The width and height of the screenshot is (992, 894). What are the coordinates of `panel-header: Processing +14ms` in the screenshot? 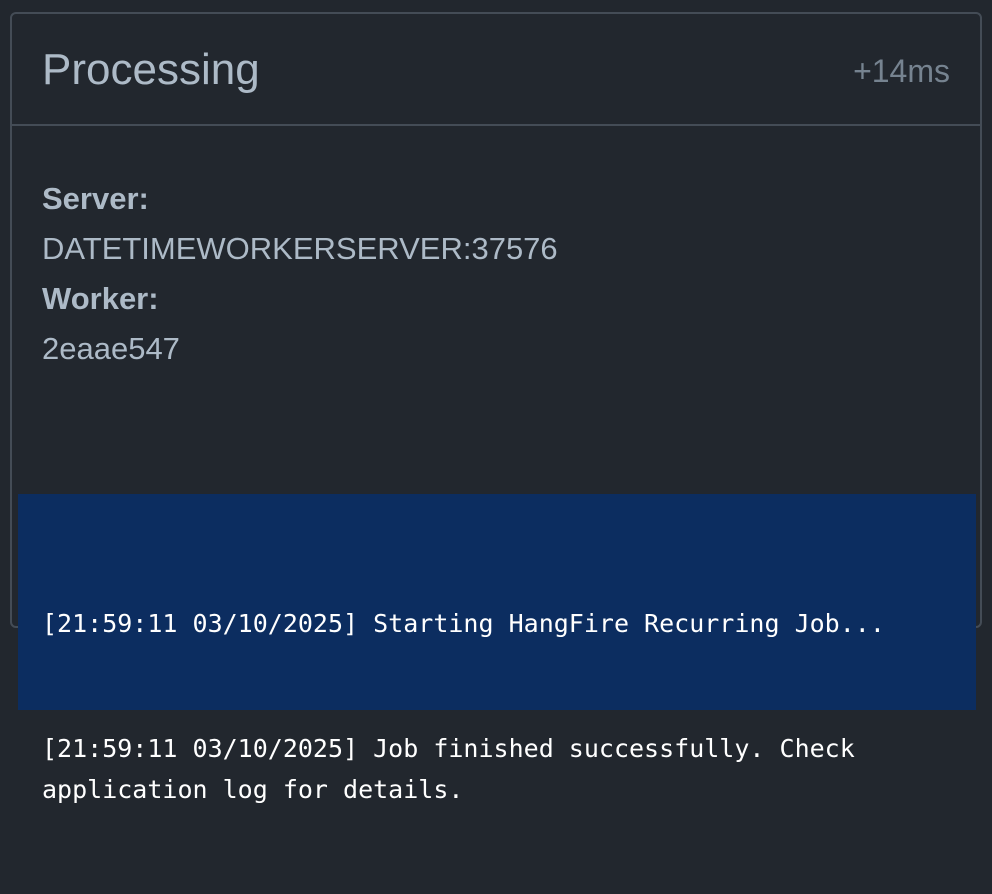 It's located at (496, 70).